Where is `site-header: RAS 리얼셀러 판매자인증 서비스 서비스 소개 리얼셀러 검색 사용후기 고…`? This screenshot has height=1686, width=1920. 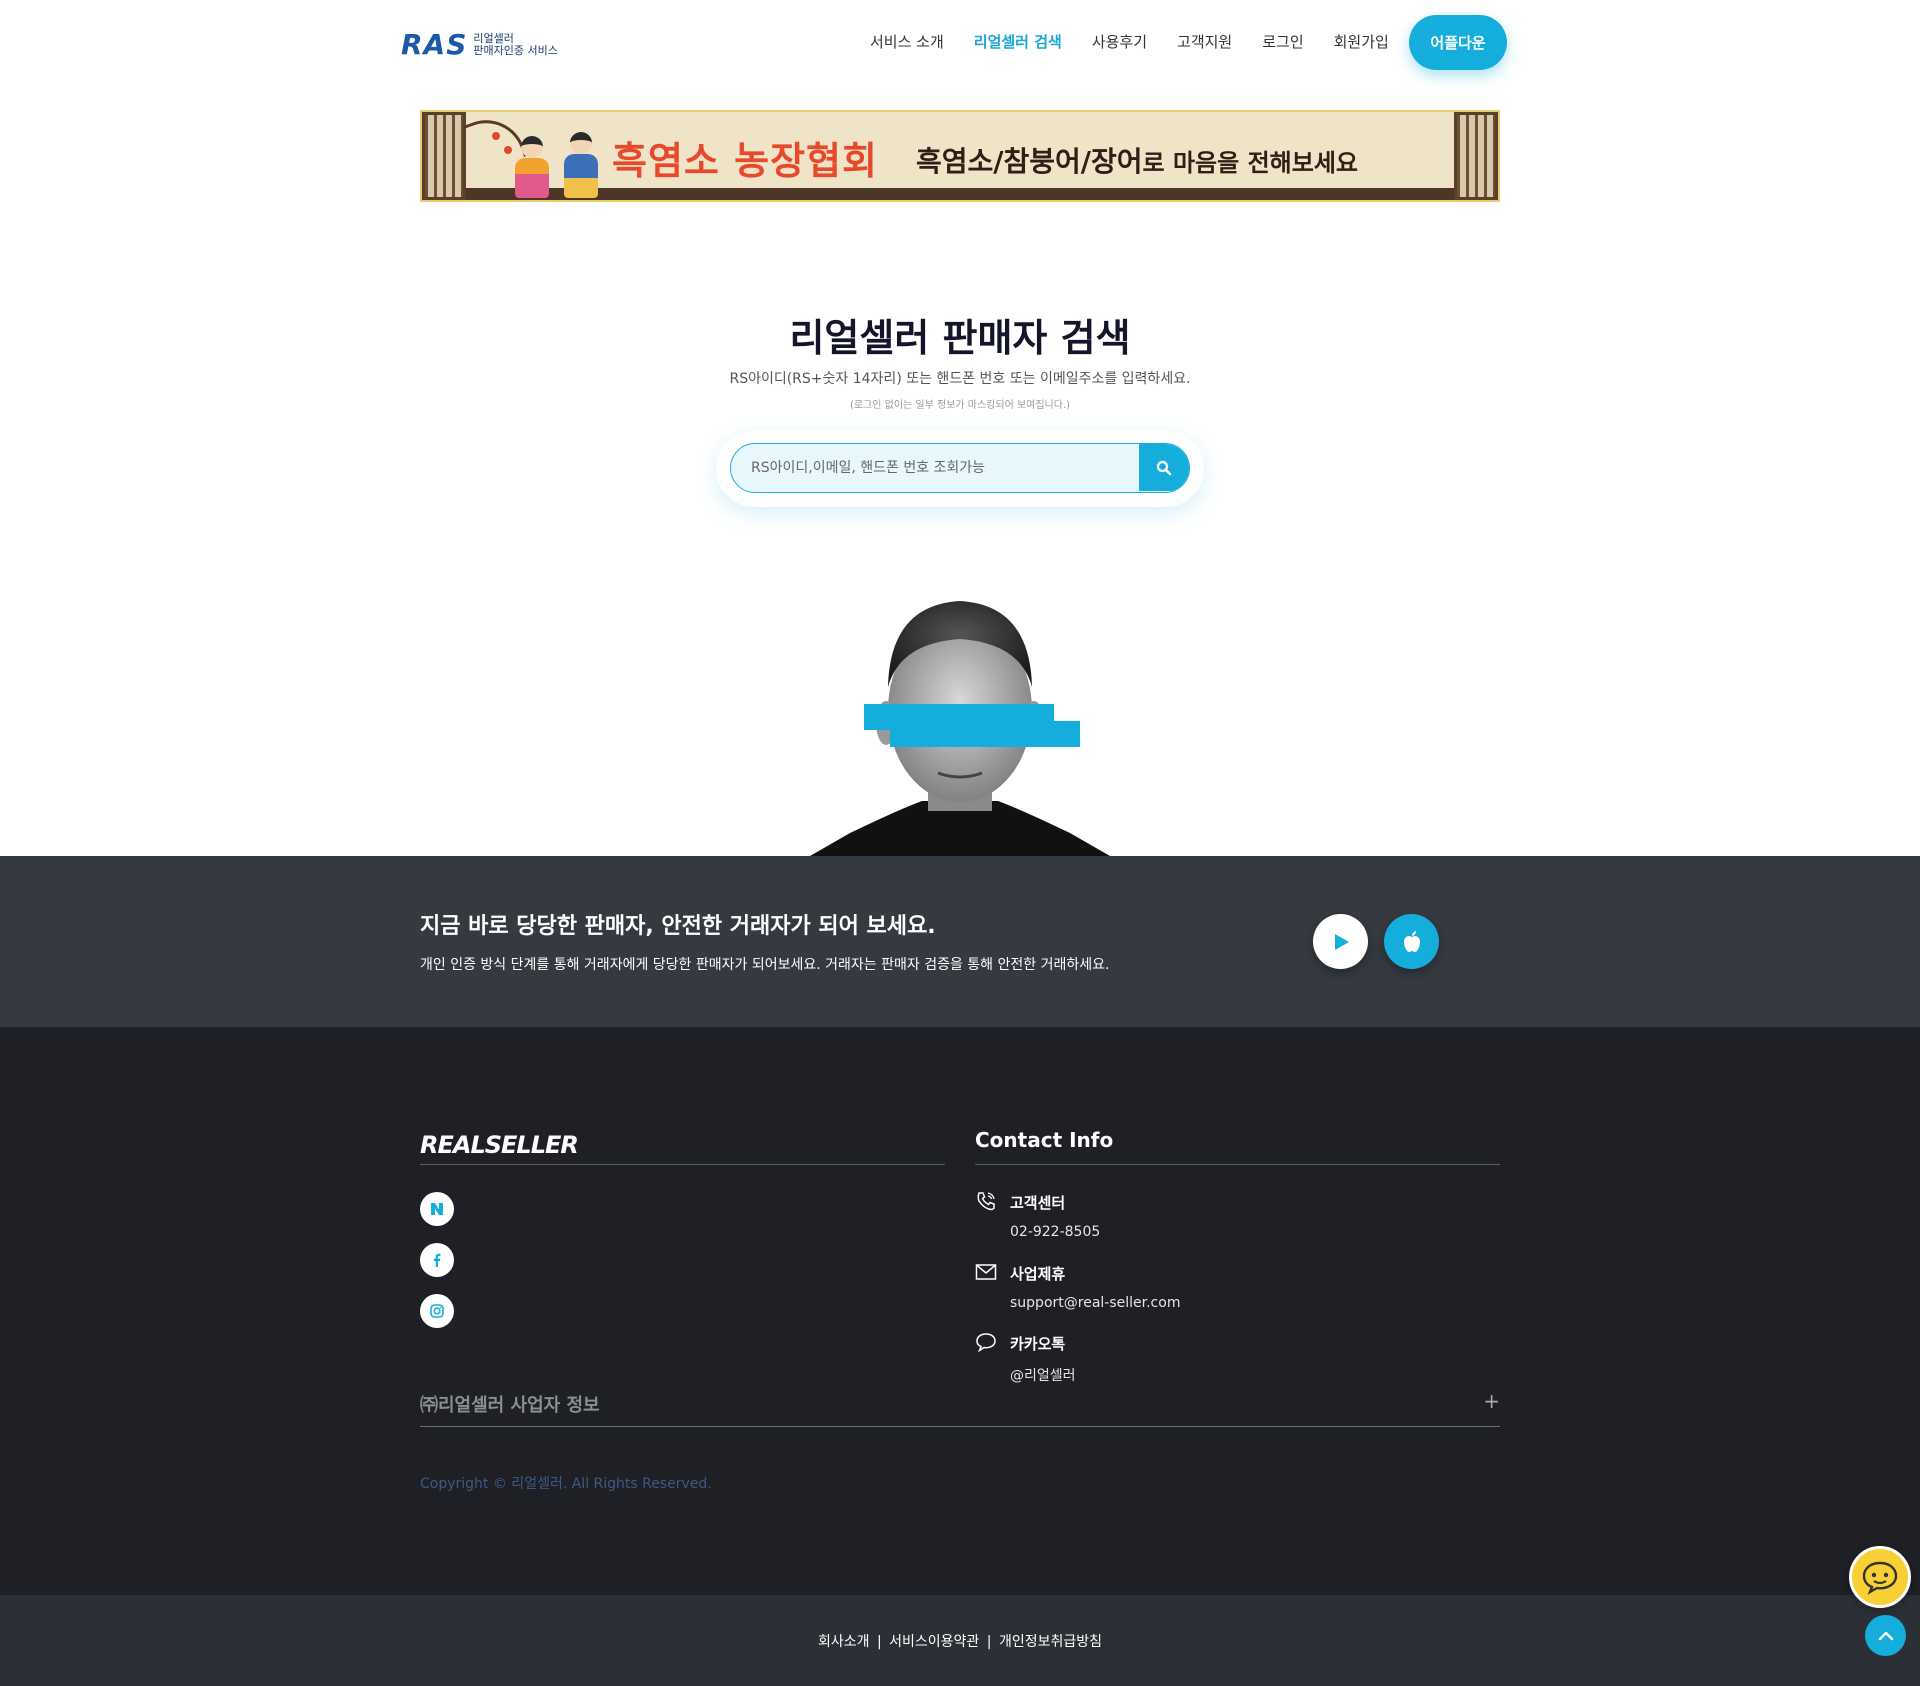
site-header: RAS 리얼셀러 판매자인증 서비스 서비스 소개 리얼셀러 검색 사용후기 고… is located at coordinates (960, 43).